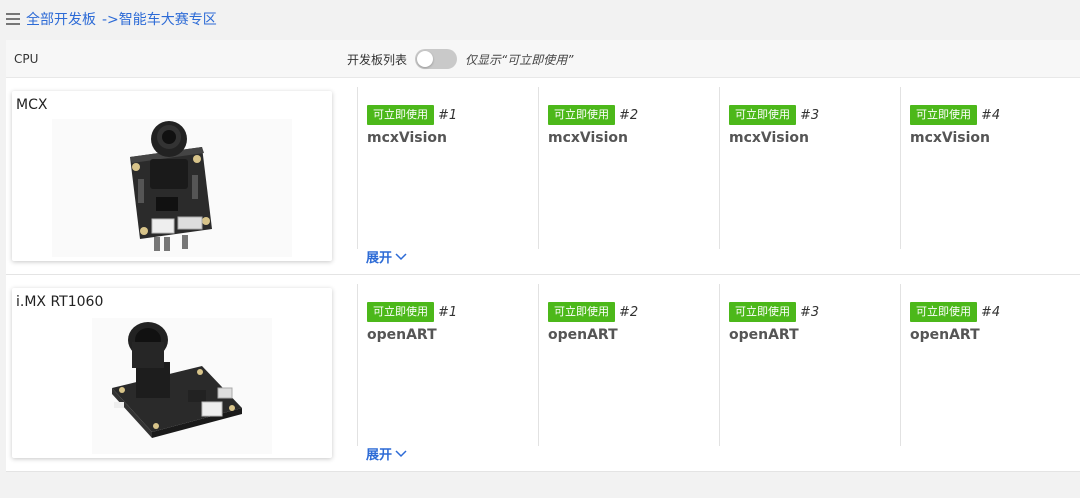 This screenshot has height=498, width=1080. Describe the element at coordinates (26, 59) in the screenshot. I see `cpu-column-header: CPU` at that location.